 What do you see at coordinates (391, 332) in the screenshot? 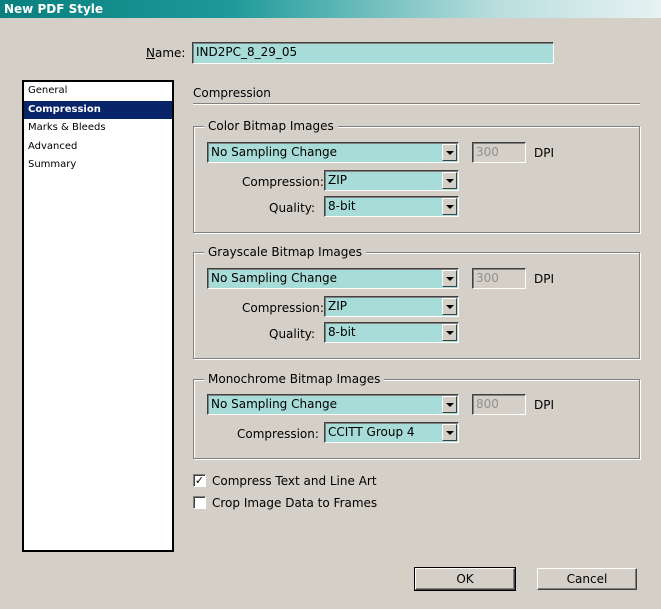
I see `grayscale-quality-select: 8-bit` at bounding box center [391, 332].